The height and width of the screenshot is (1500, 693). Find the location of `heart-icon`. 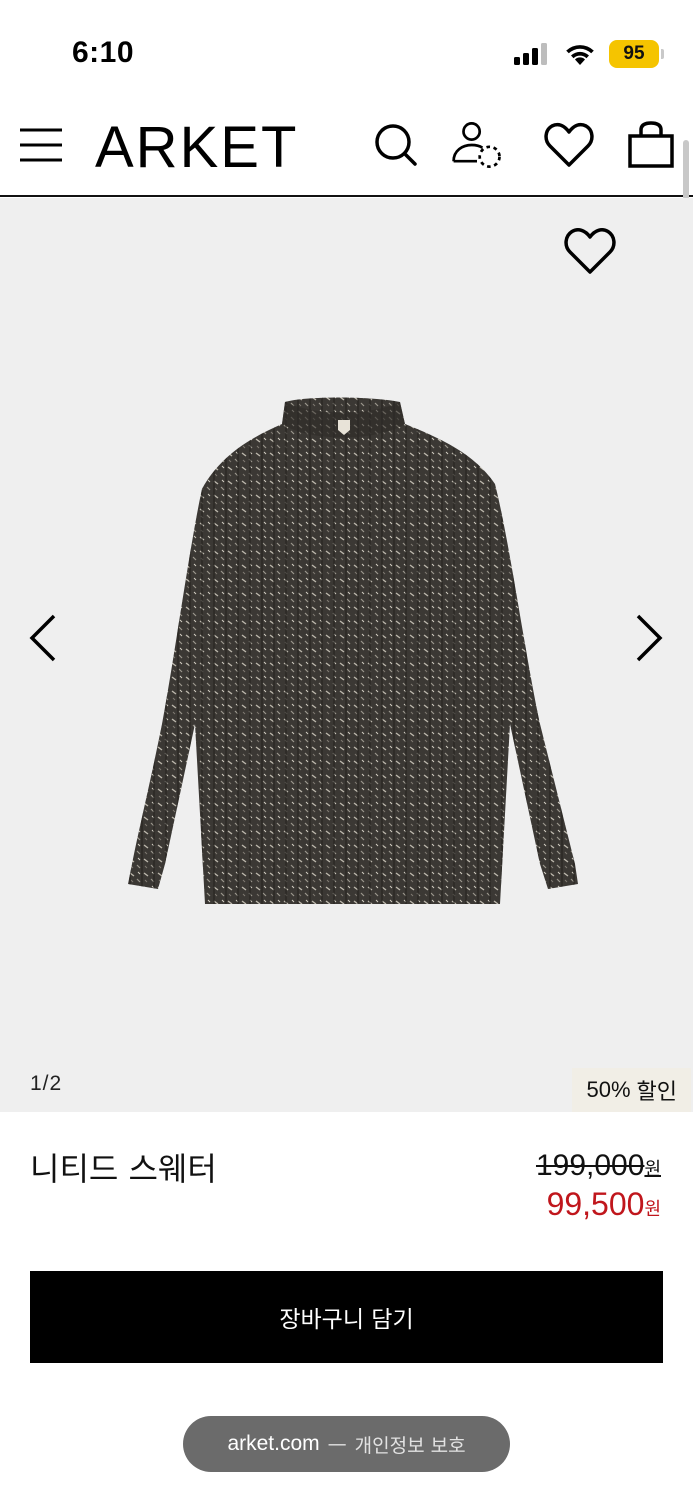

heart-icon is located at coordinates (569, 144).